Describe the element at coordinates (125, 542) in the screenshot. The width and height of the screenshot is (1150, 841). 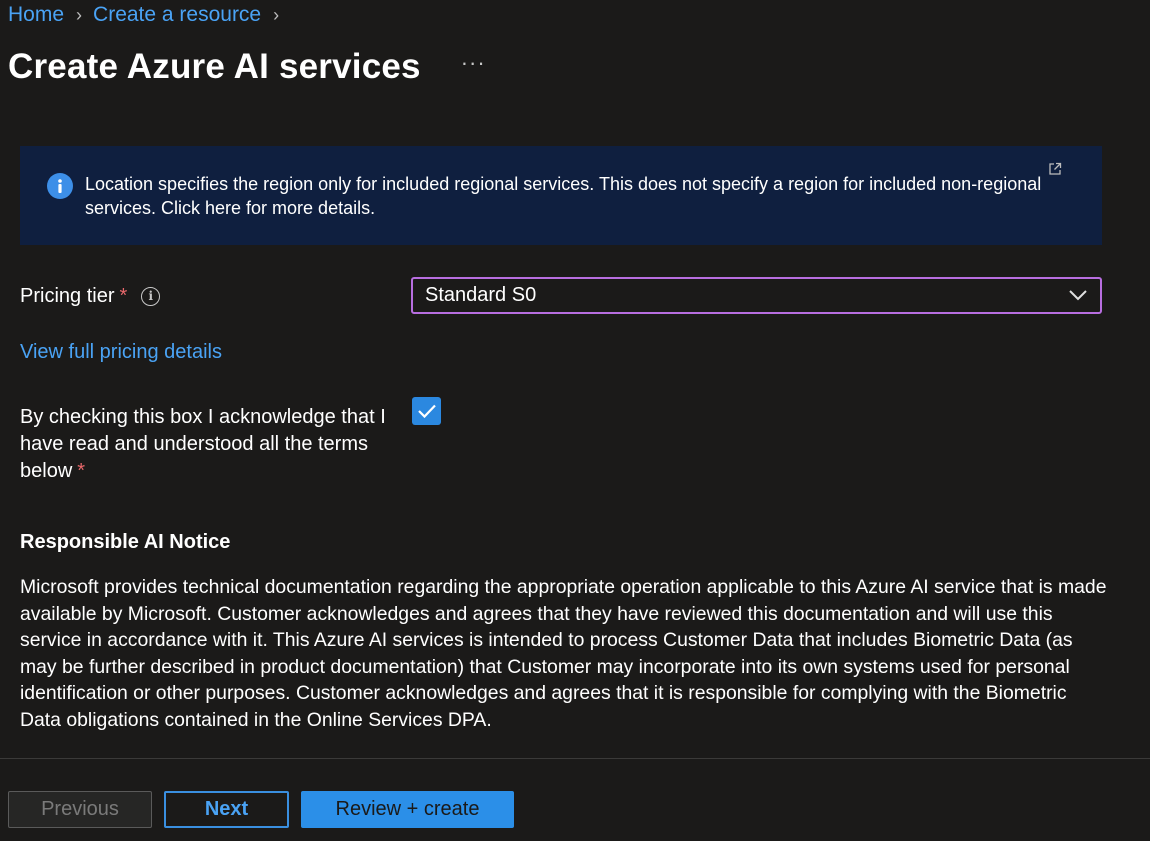
I see `notice-heading: Responsible AI Notice` at that location.